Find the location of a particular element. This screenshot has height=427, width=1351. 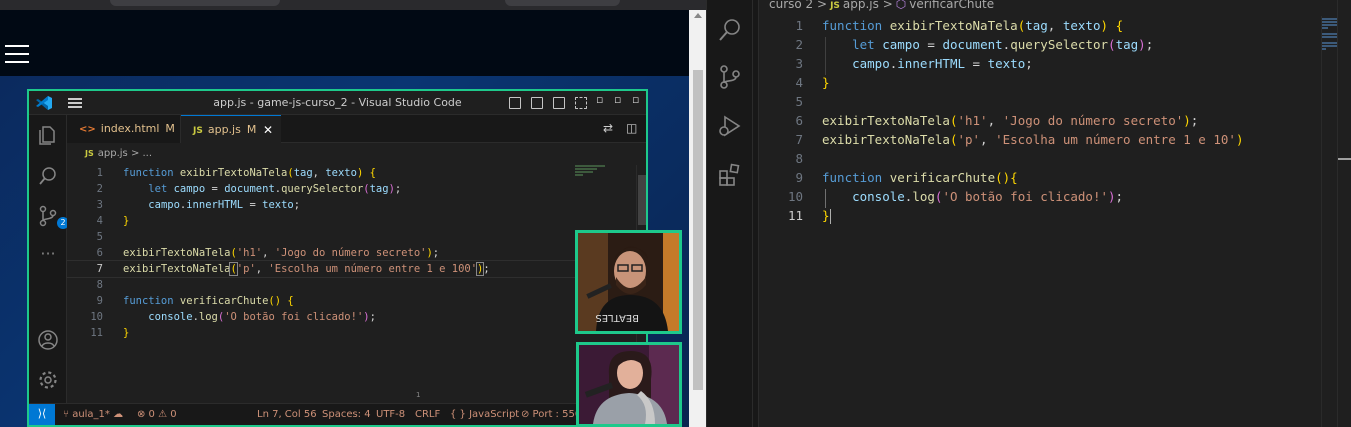

source-control-icon: 2 is located at coordinates (53, 217).